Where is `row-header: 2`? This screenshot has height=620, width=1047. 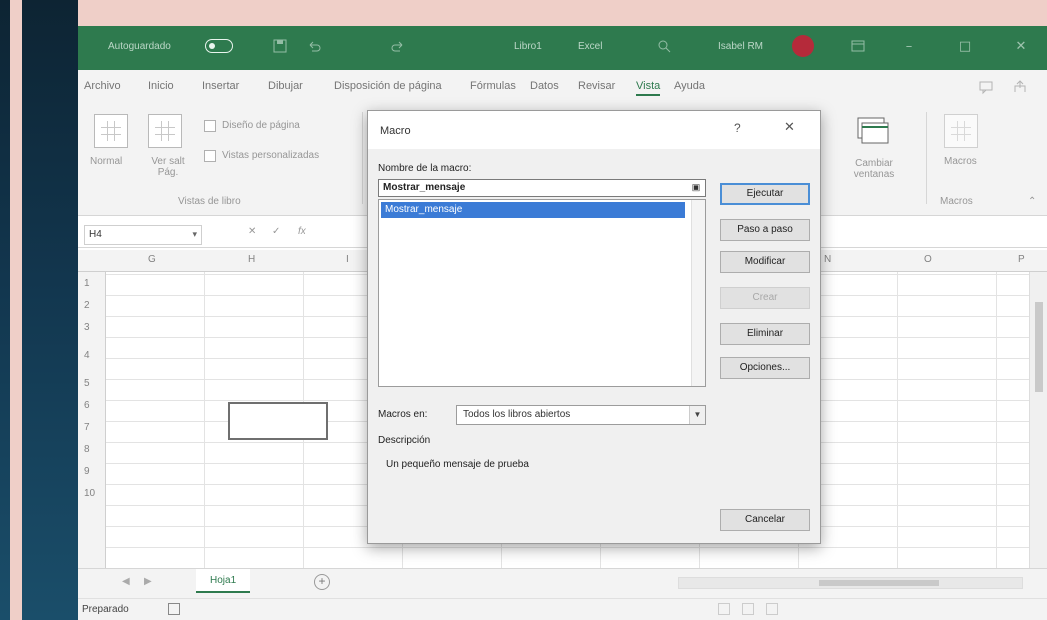 row-header: 2 is located at coordinates (87, 305).